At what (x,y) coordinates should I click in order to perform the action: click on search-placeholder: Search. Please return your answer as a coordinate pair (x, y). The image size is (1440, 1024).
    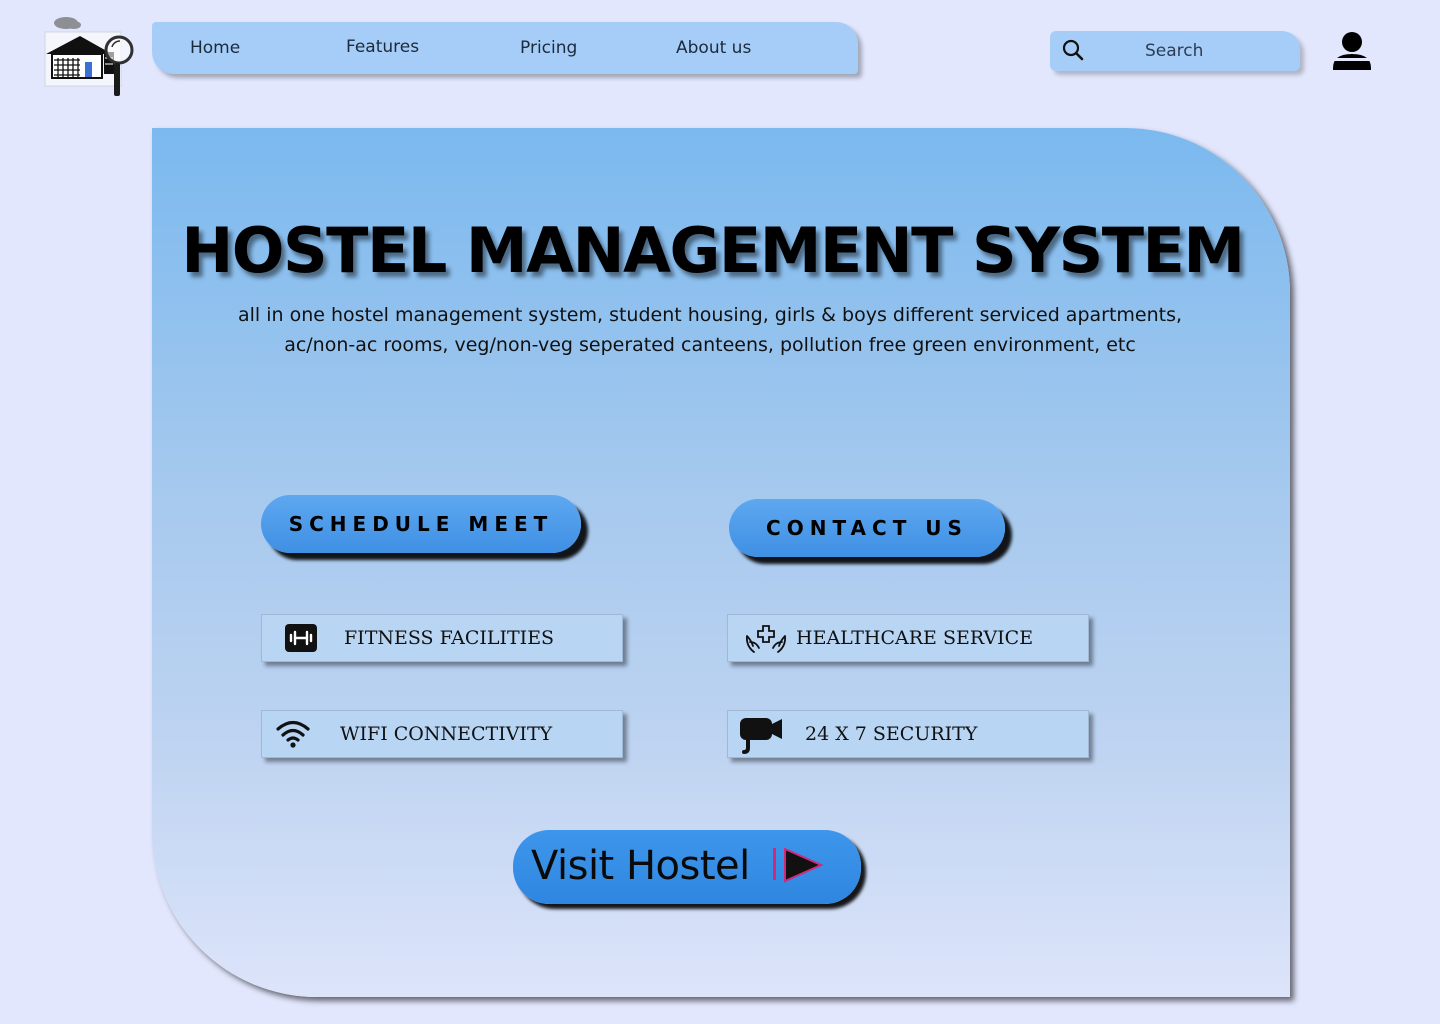
    Looking at the image, I should click on (1174, 51).